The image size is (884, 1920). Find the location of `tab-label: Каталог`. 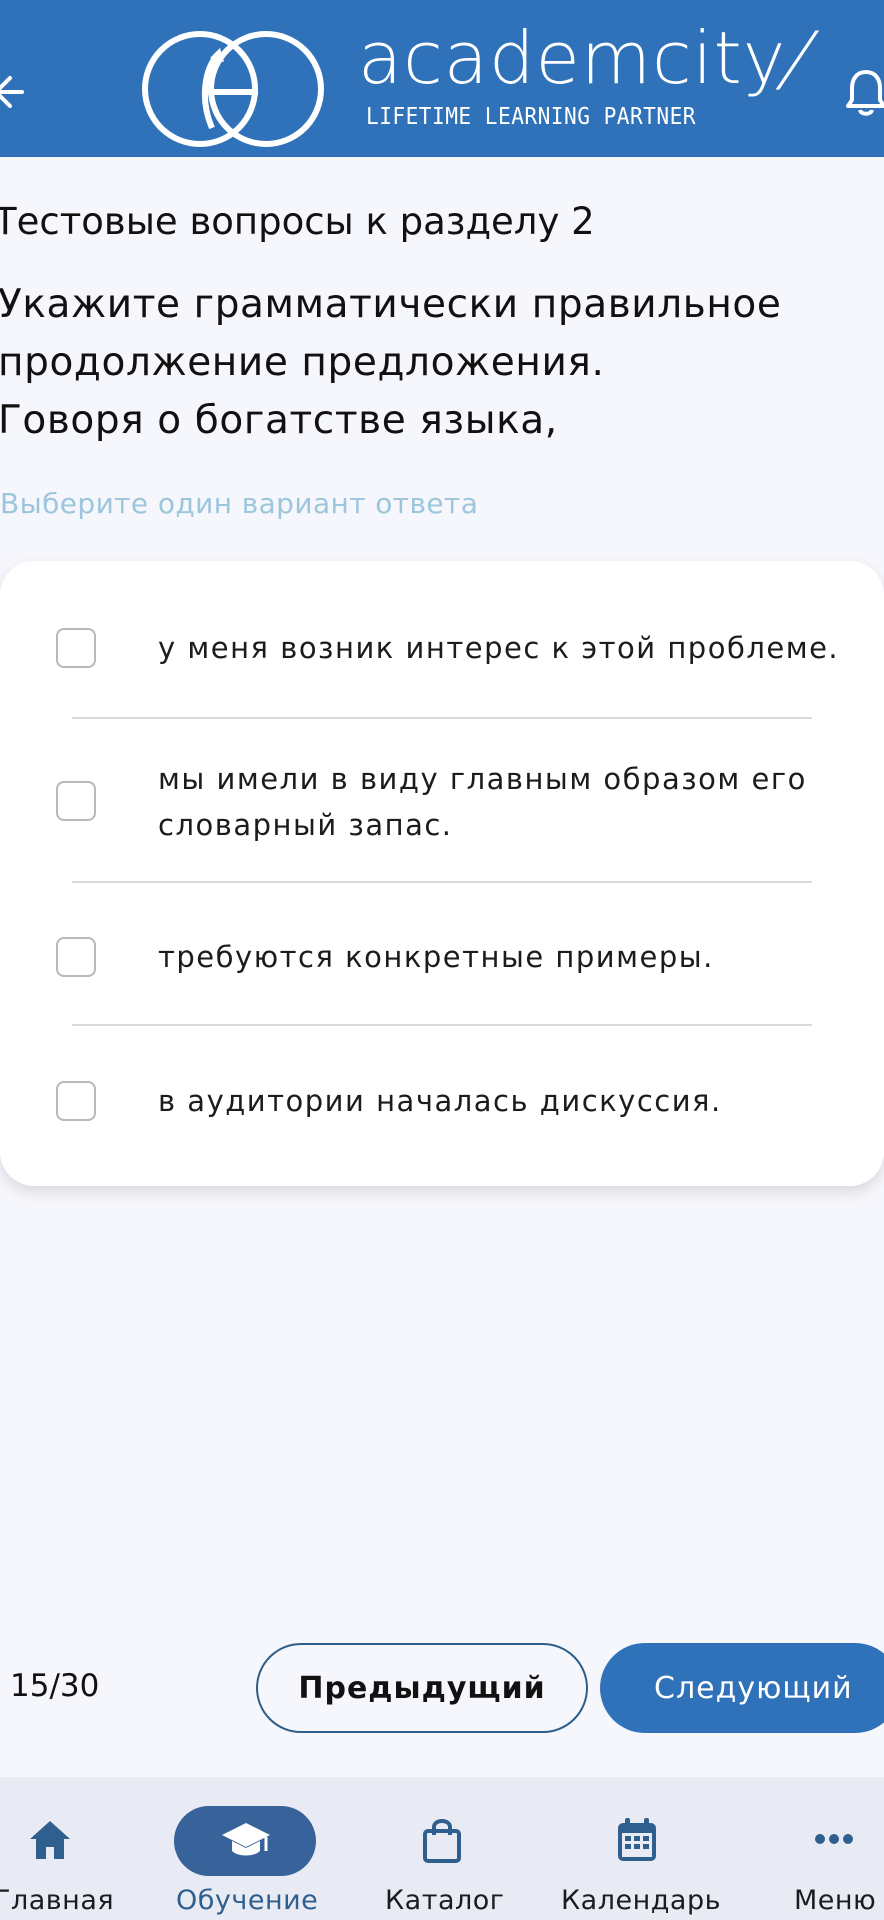

tab-label: Каталог is located at coordinates (445, 1900).